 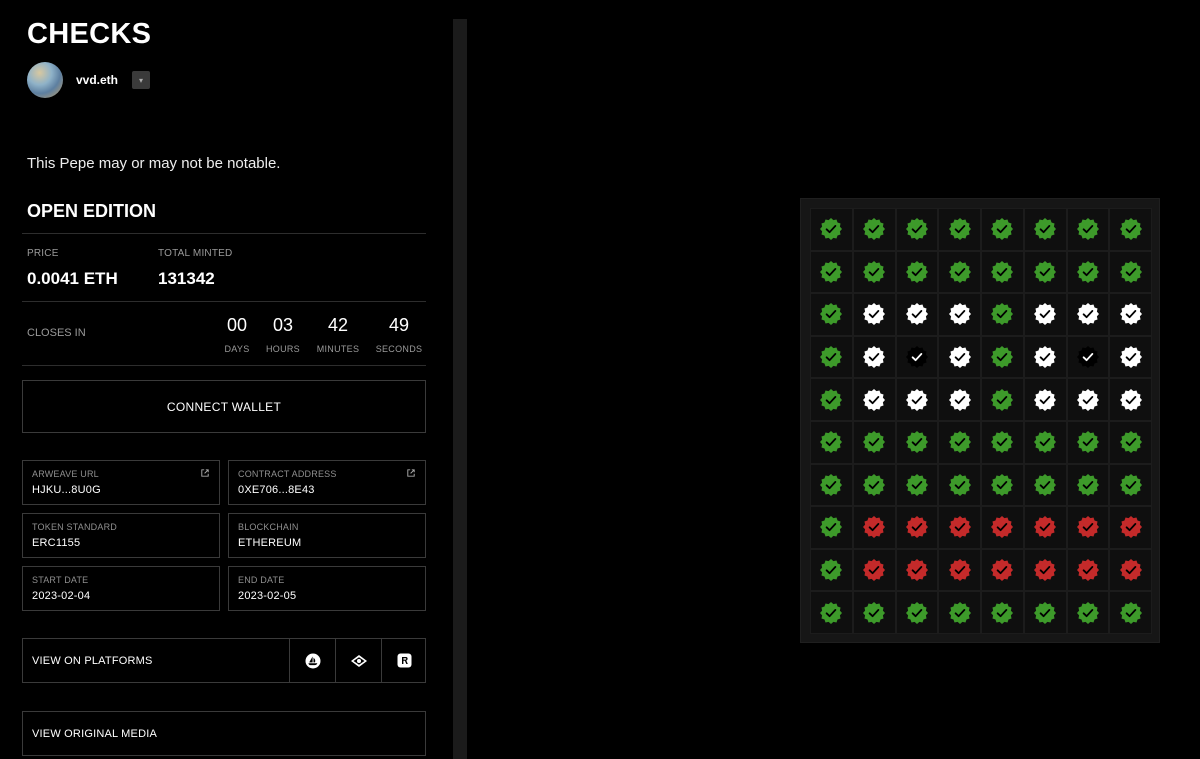 What do you see at coordinates (97, 80) in the screenshot?
I see `username: vvd.eth` at bounding box center [97, 80].